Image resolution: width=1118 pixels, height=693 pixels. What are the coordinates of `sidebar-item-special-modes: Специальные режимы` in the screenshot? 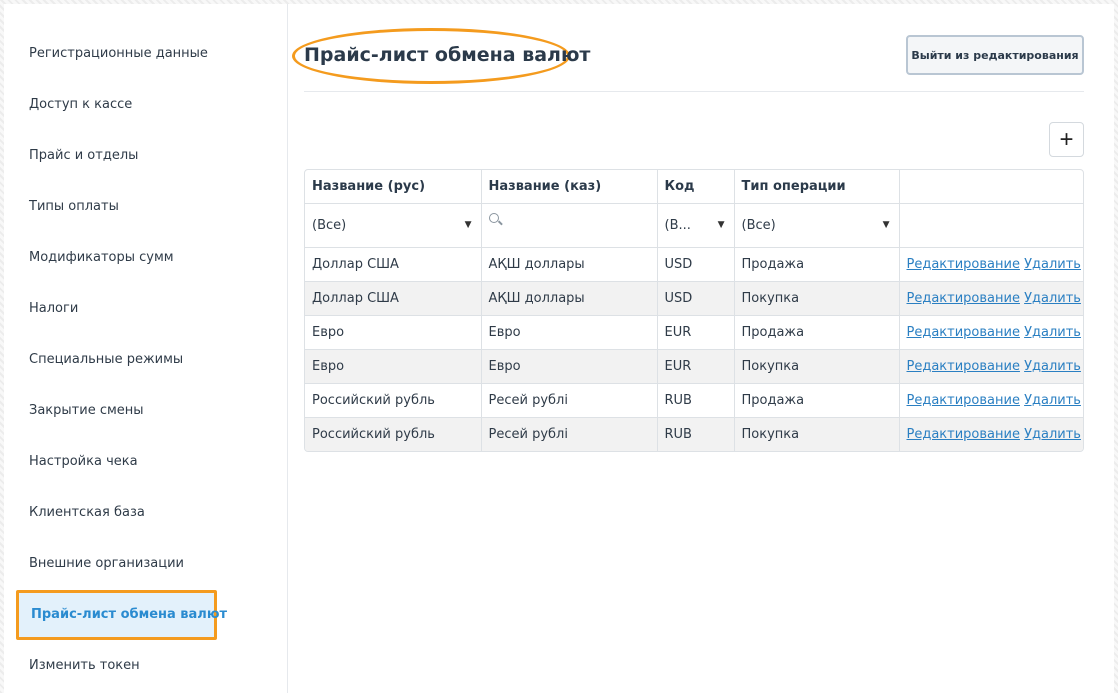 It's located at (106, 360).